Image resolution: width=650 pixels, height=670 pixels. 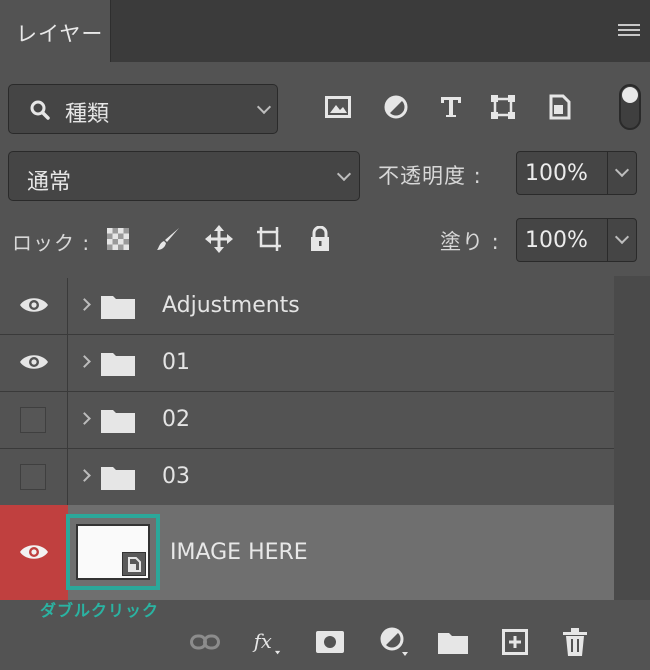 I want to click on layers-scrollbar, so click(x=632, y=438).